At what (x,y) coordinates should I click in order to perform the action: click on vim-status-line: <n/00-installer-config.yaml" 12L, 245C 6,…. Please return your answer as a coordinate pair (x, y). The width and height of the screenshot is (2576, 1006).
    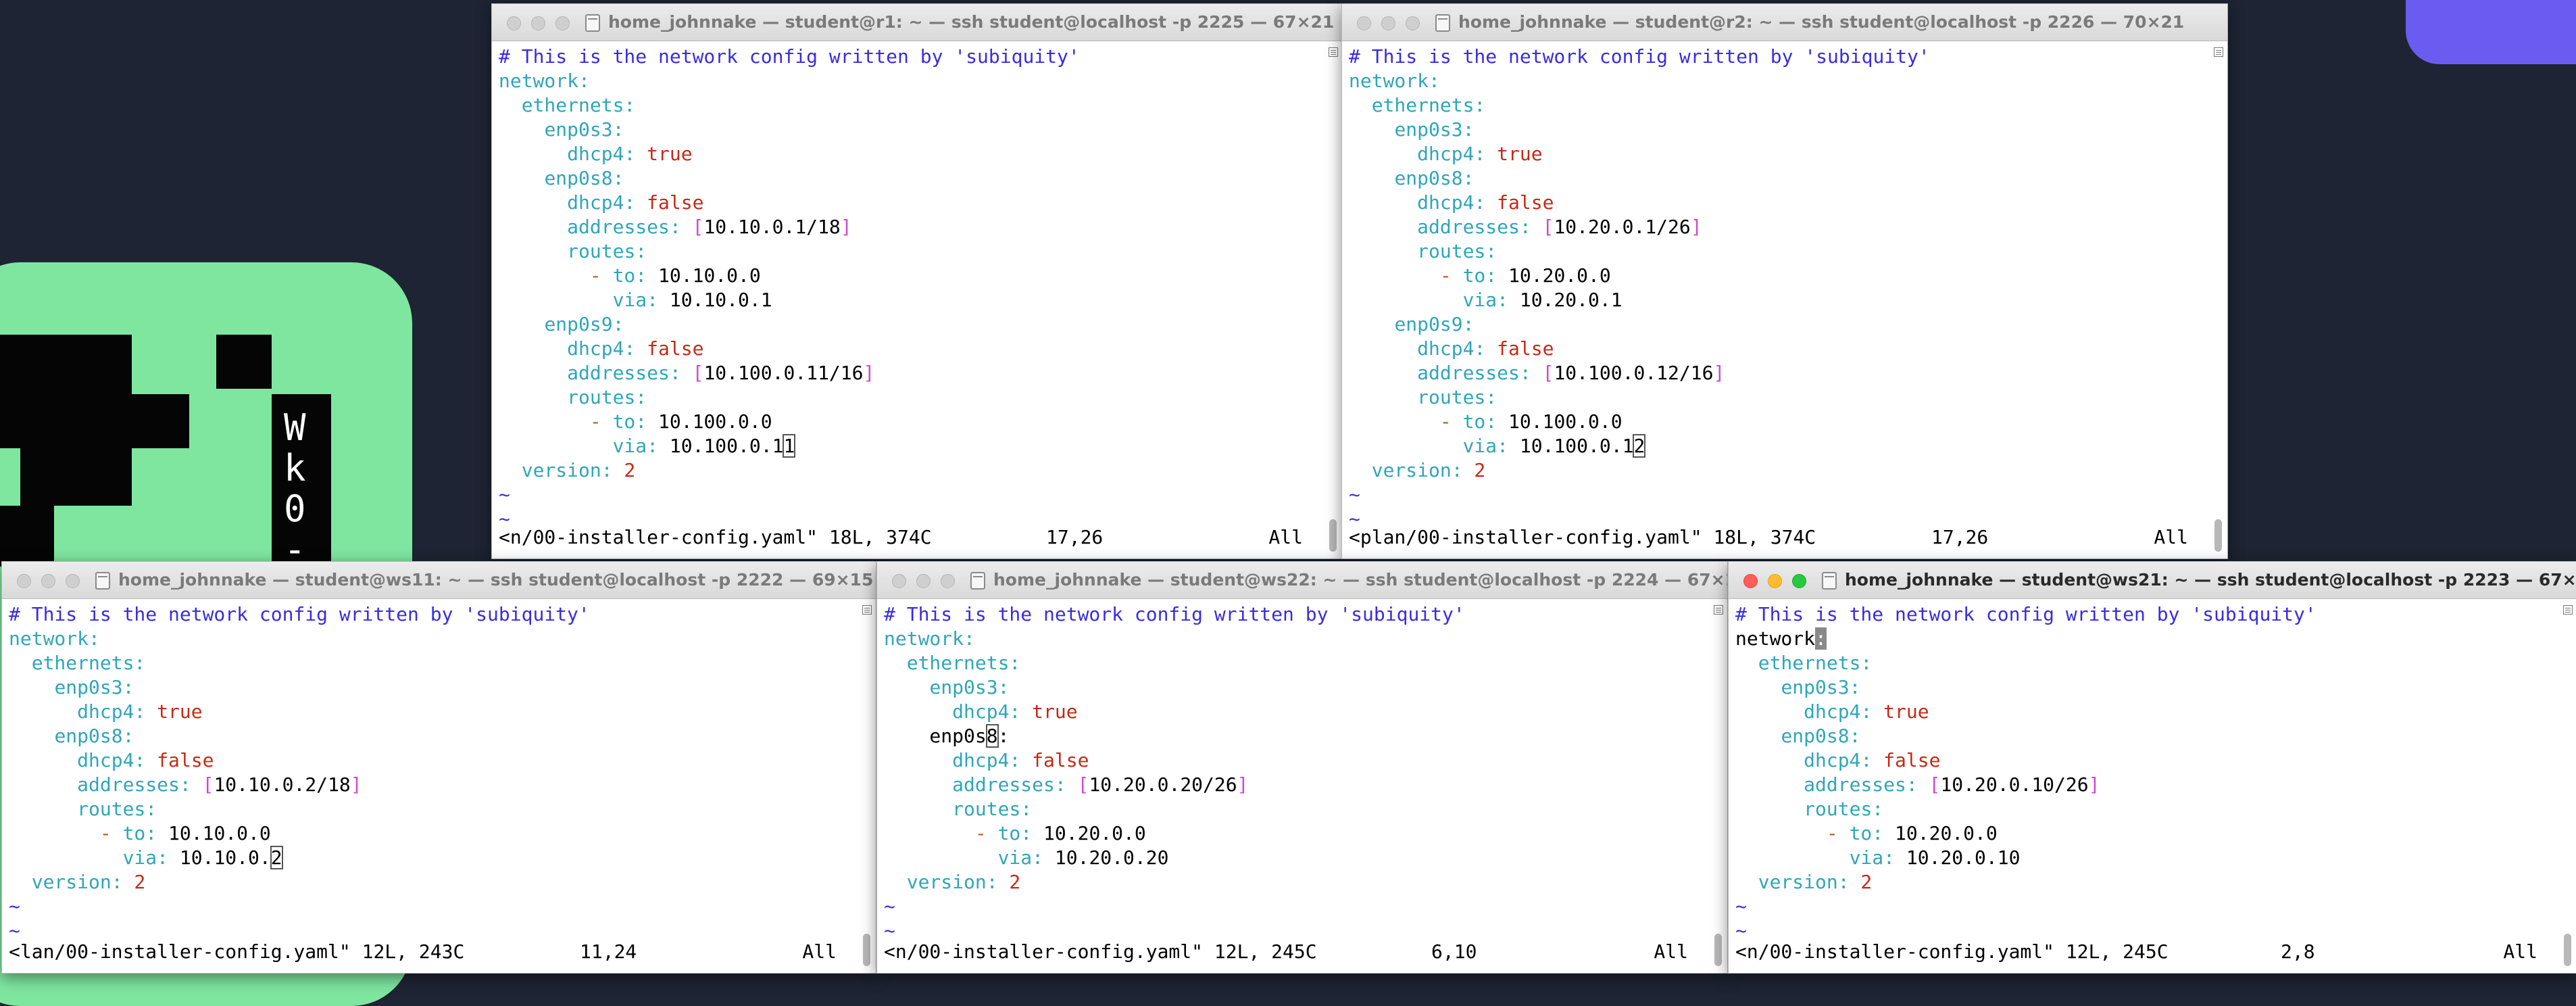
    Looking at the image, I should click on (1296, 952).